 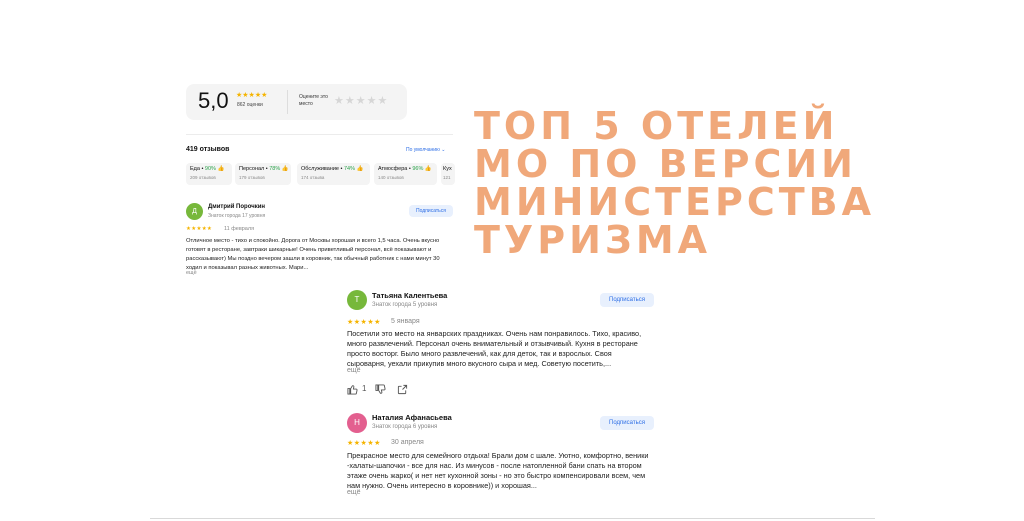 I want to click on sort-dropdown: По умолчанию ⌄, so click(x=425, y=150).